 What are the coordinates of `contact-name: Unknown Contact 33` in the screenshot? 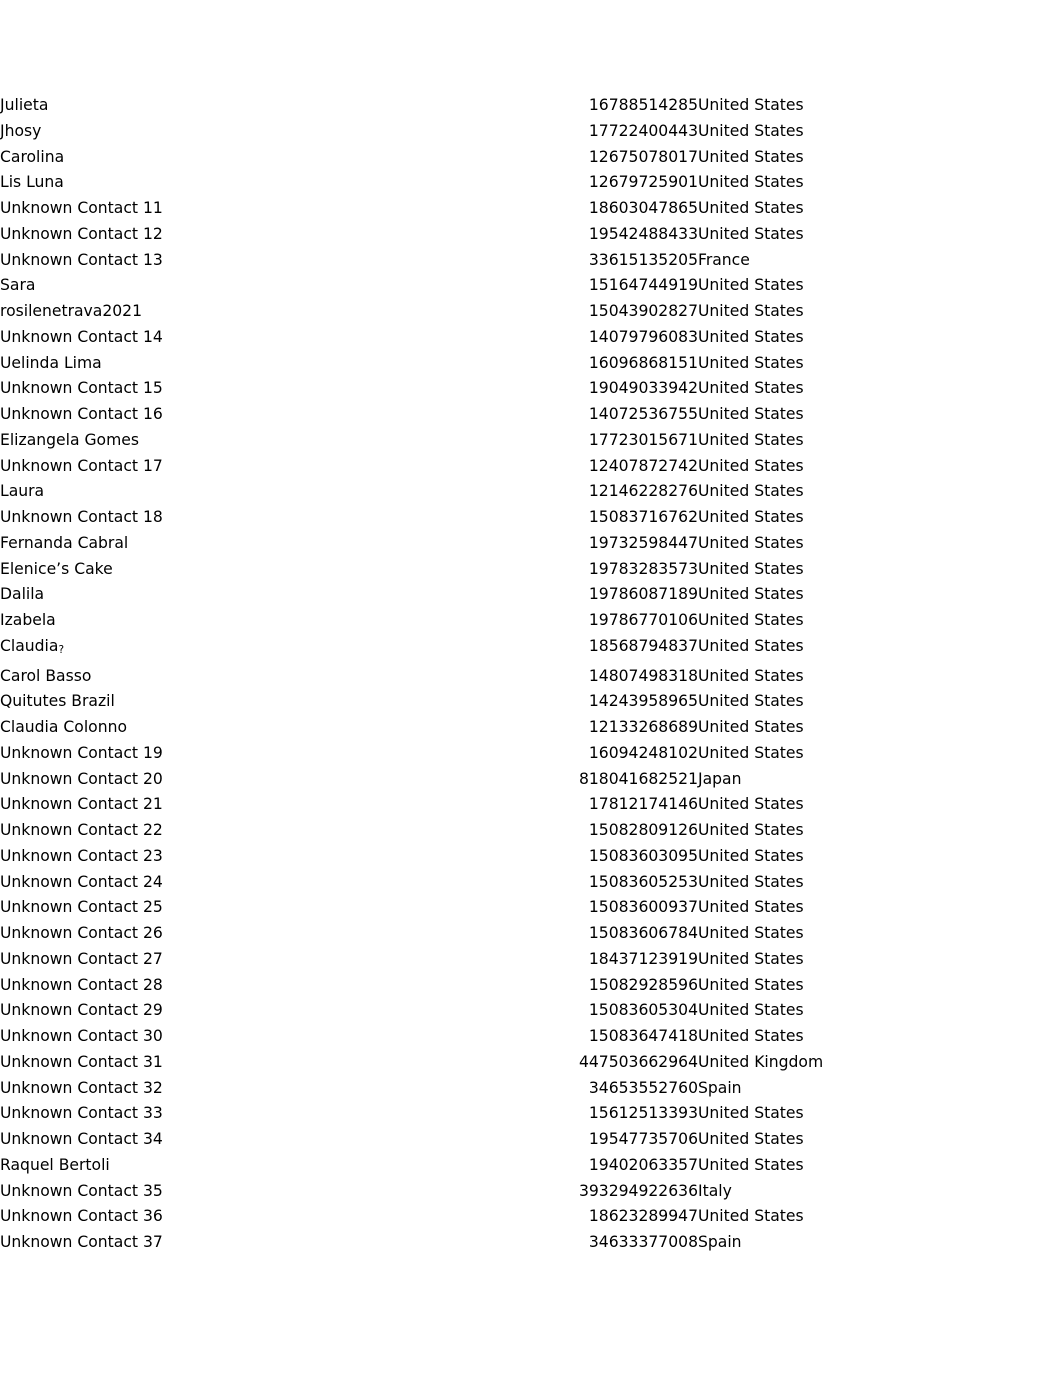 It's located at (81, 1113).